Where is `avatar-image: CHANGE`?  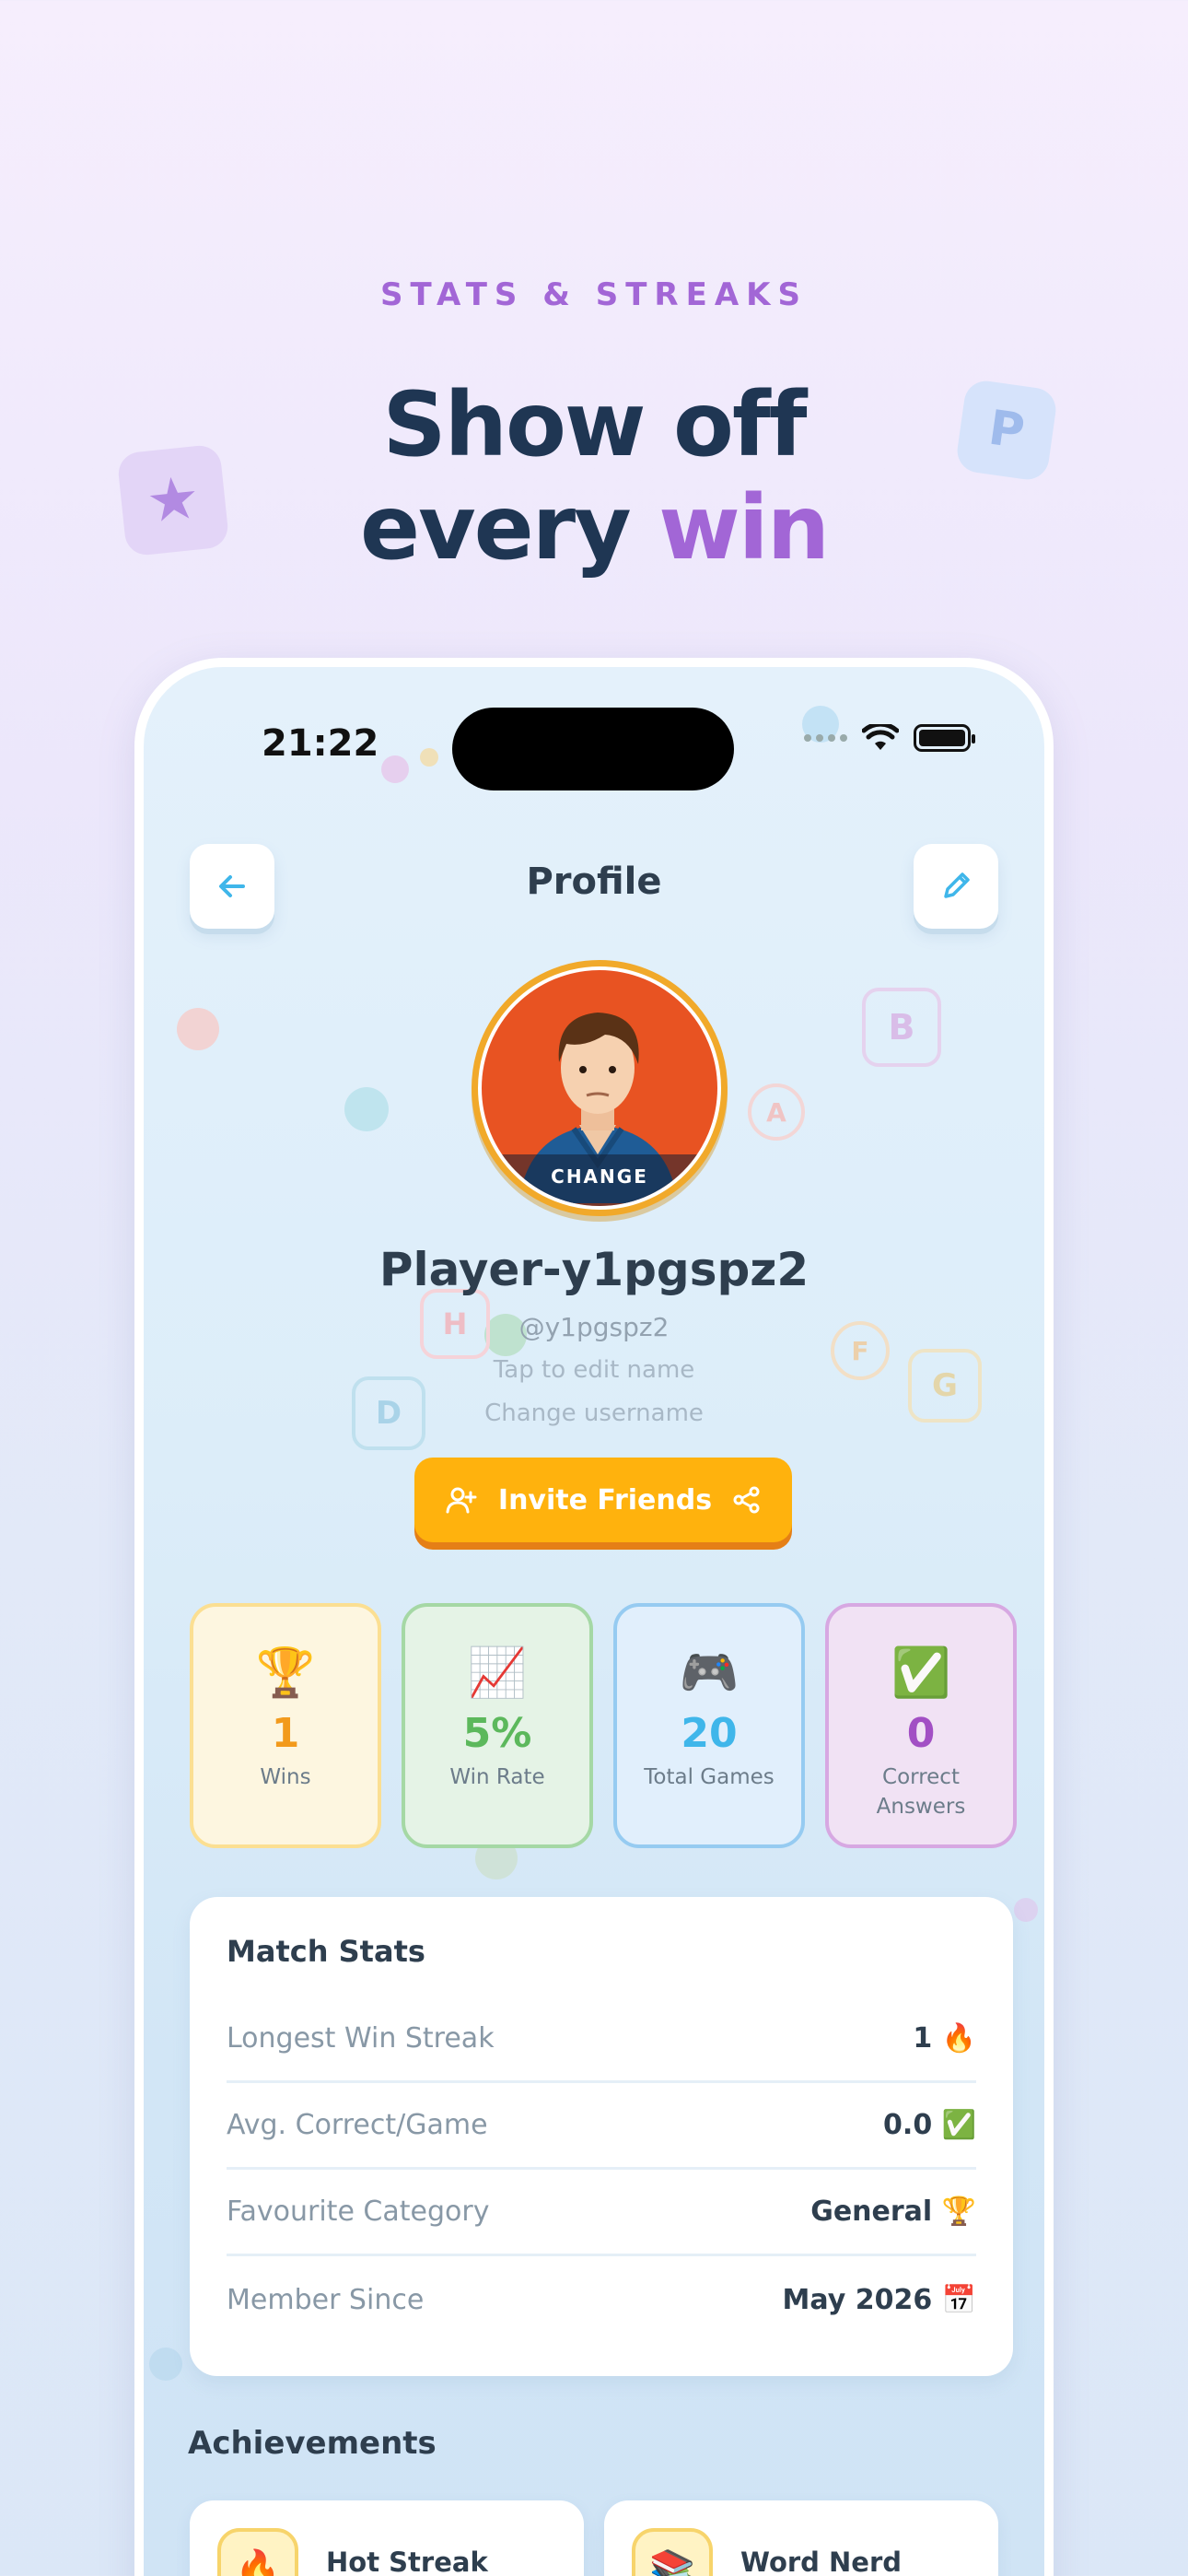
avatar-image: CHANGE is located at coordinates (599, 1088).